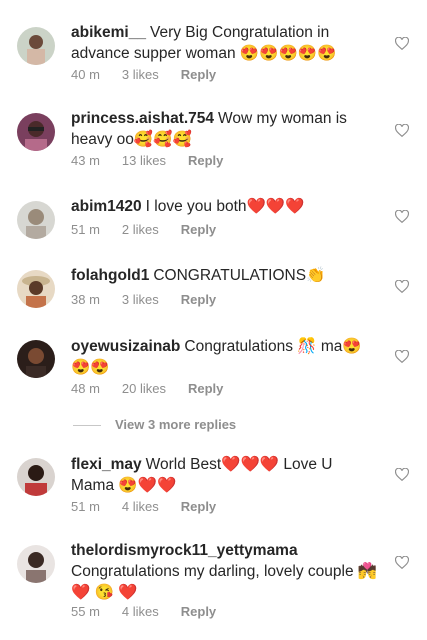 This screenshot has height=640, width=427. Describe the element at coordinates (162, 139) in the screenshot. I see `comment-emoji: 🥰🥰🥰` at that location.